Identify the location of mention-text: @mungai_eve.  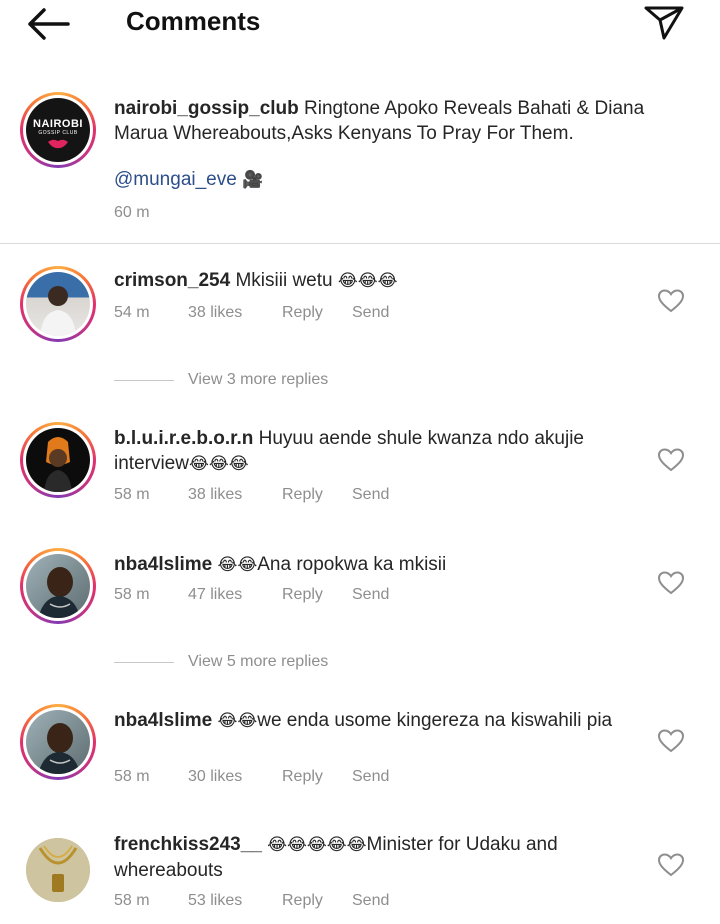
(175, 179).